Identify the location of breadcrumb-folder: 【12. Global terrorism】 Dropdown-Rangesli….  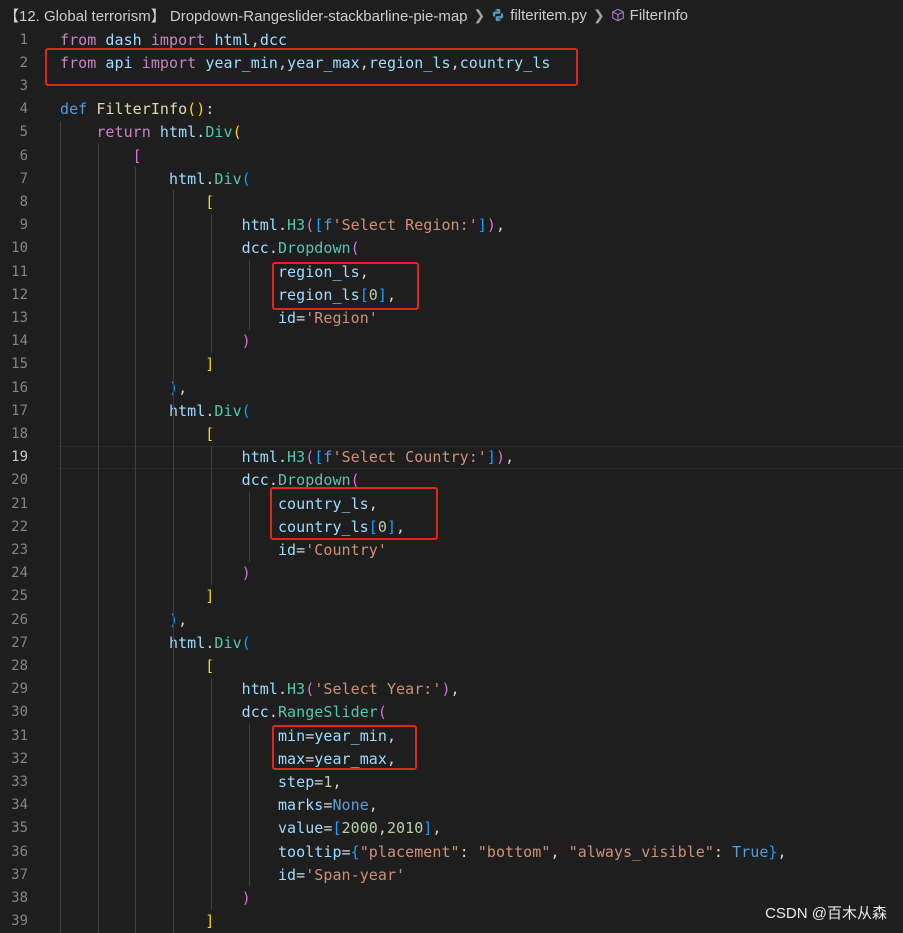
(236, 15).